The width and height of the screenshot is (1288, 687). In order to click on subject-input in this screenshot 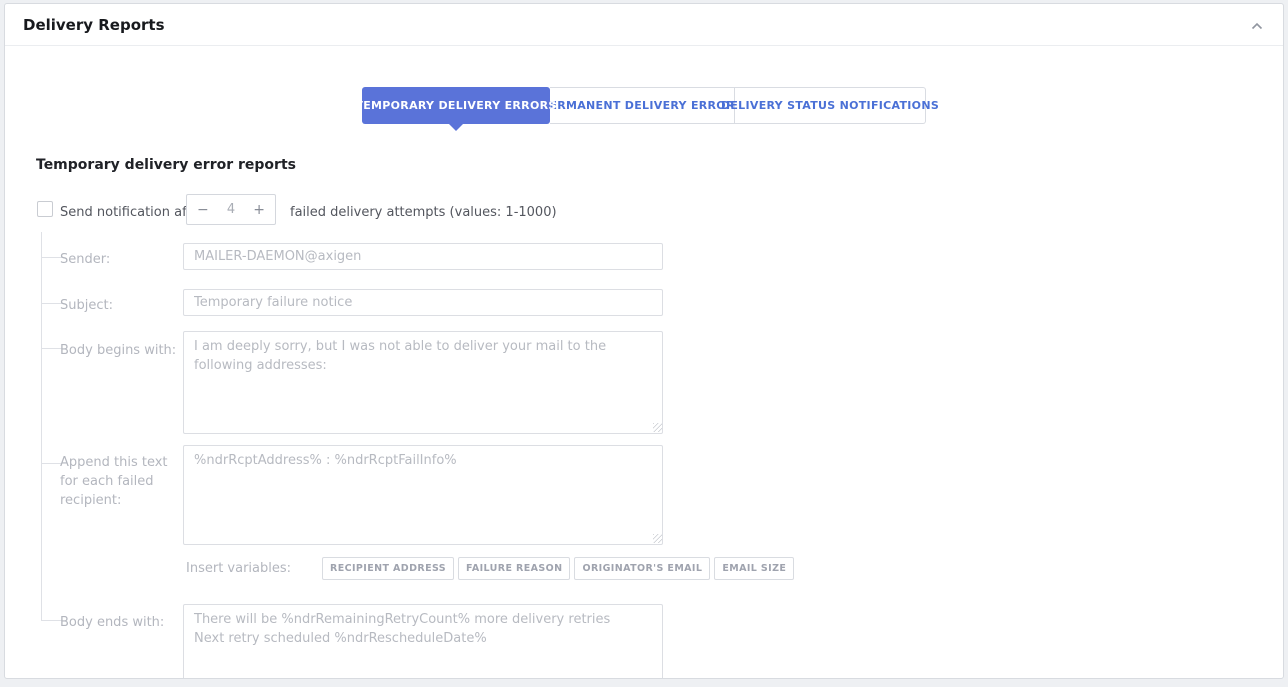, I will do `click(423, 302)`.